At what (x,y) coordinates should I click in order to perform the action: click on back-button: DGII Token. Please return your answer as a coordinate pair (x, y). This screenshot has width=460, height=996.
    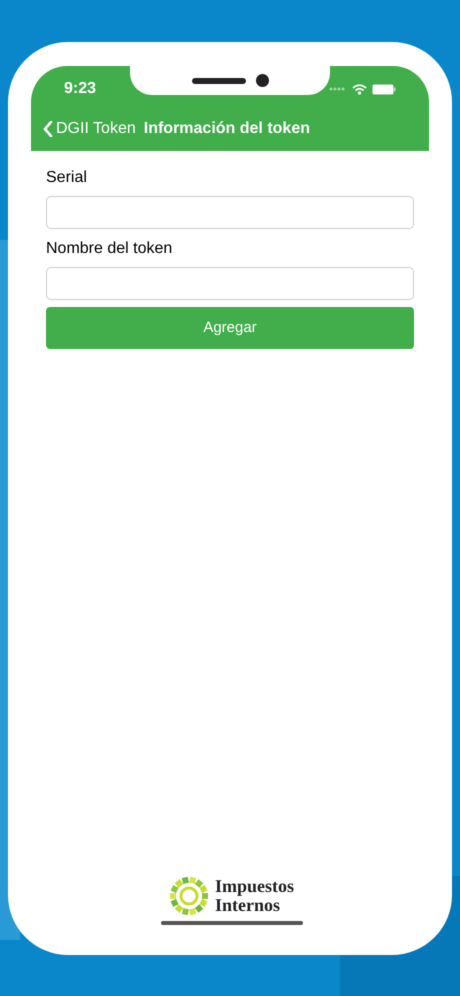
    Looking at the image, I should click on (89, 129).